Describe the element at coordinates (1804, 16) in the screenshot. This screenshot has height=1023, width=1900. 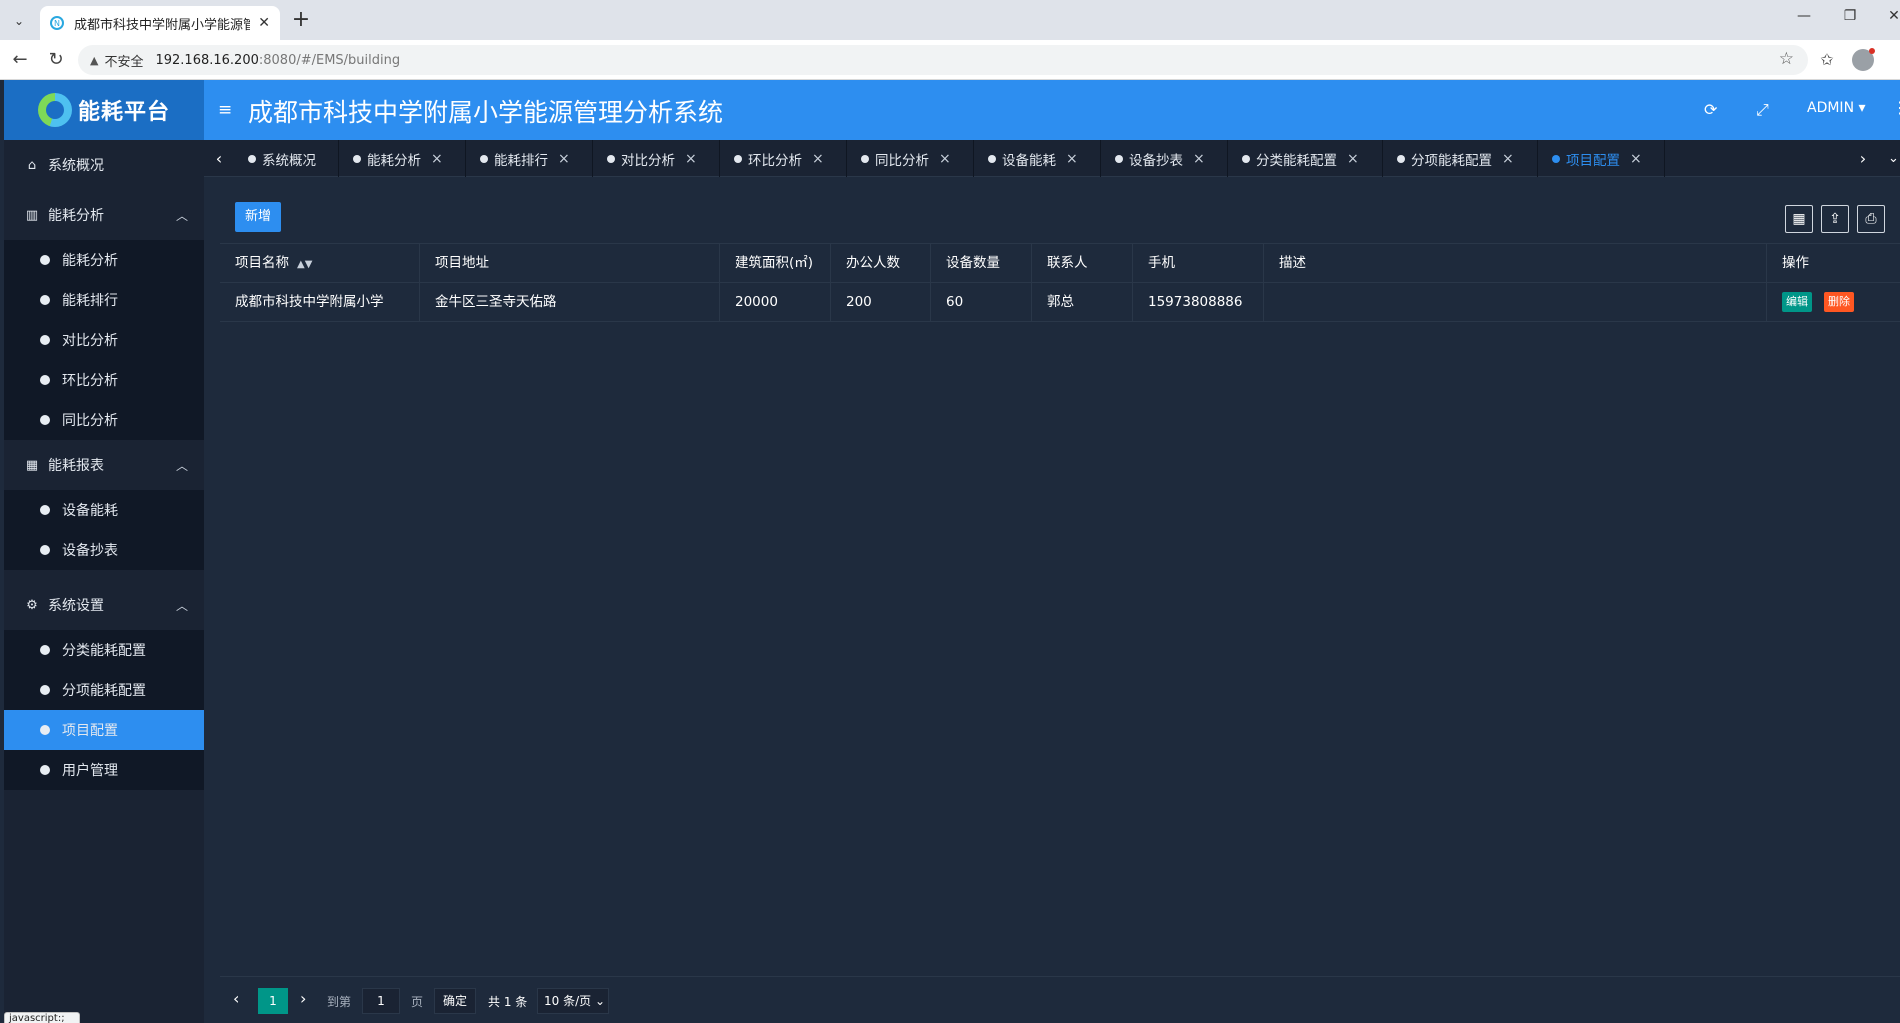
I see `minimize-window-icon: —` at that location.